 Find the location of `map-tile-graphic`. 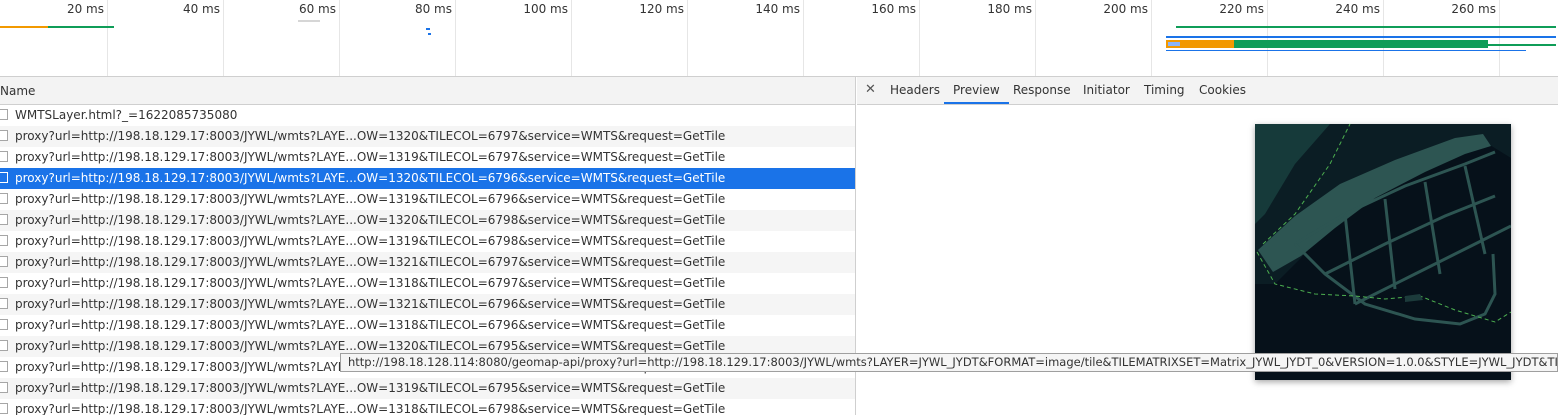

map-tile-graphic is located at coordinates (1383, 224).